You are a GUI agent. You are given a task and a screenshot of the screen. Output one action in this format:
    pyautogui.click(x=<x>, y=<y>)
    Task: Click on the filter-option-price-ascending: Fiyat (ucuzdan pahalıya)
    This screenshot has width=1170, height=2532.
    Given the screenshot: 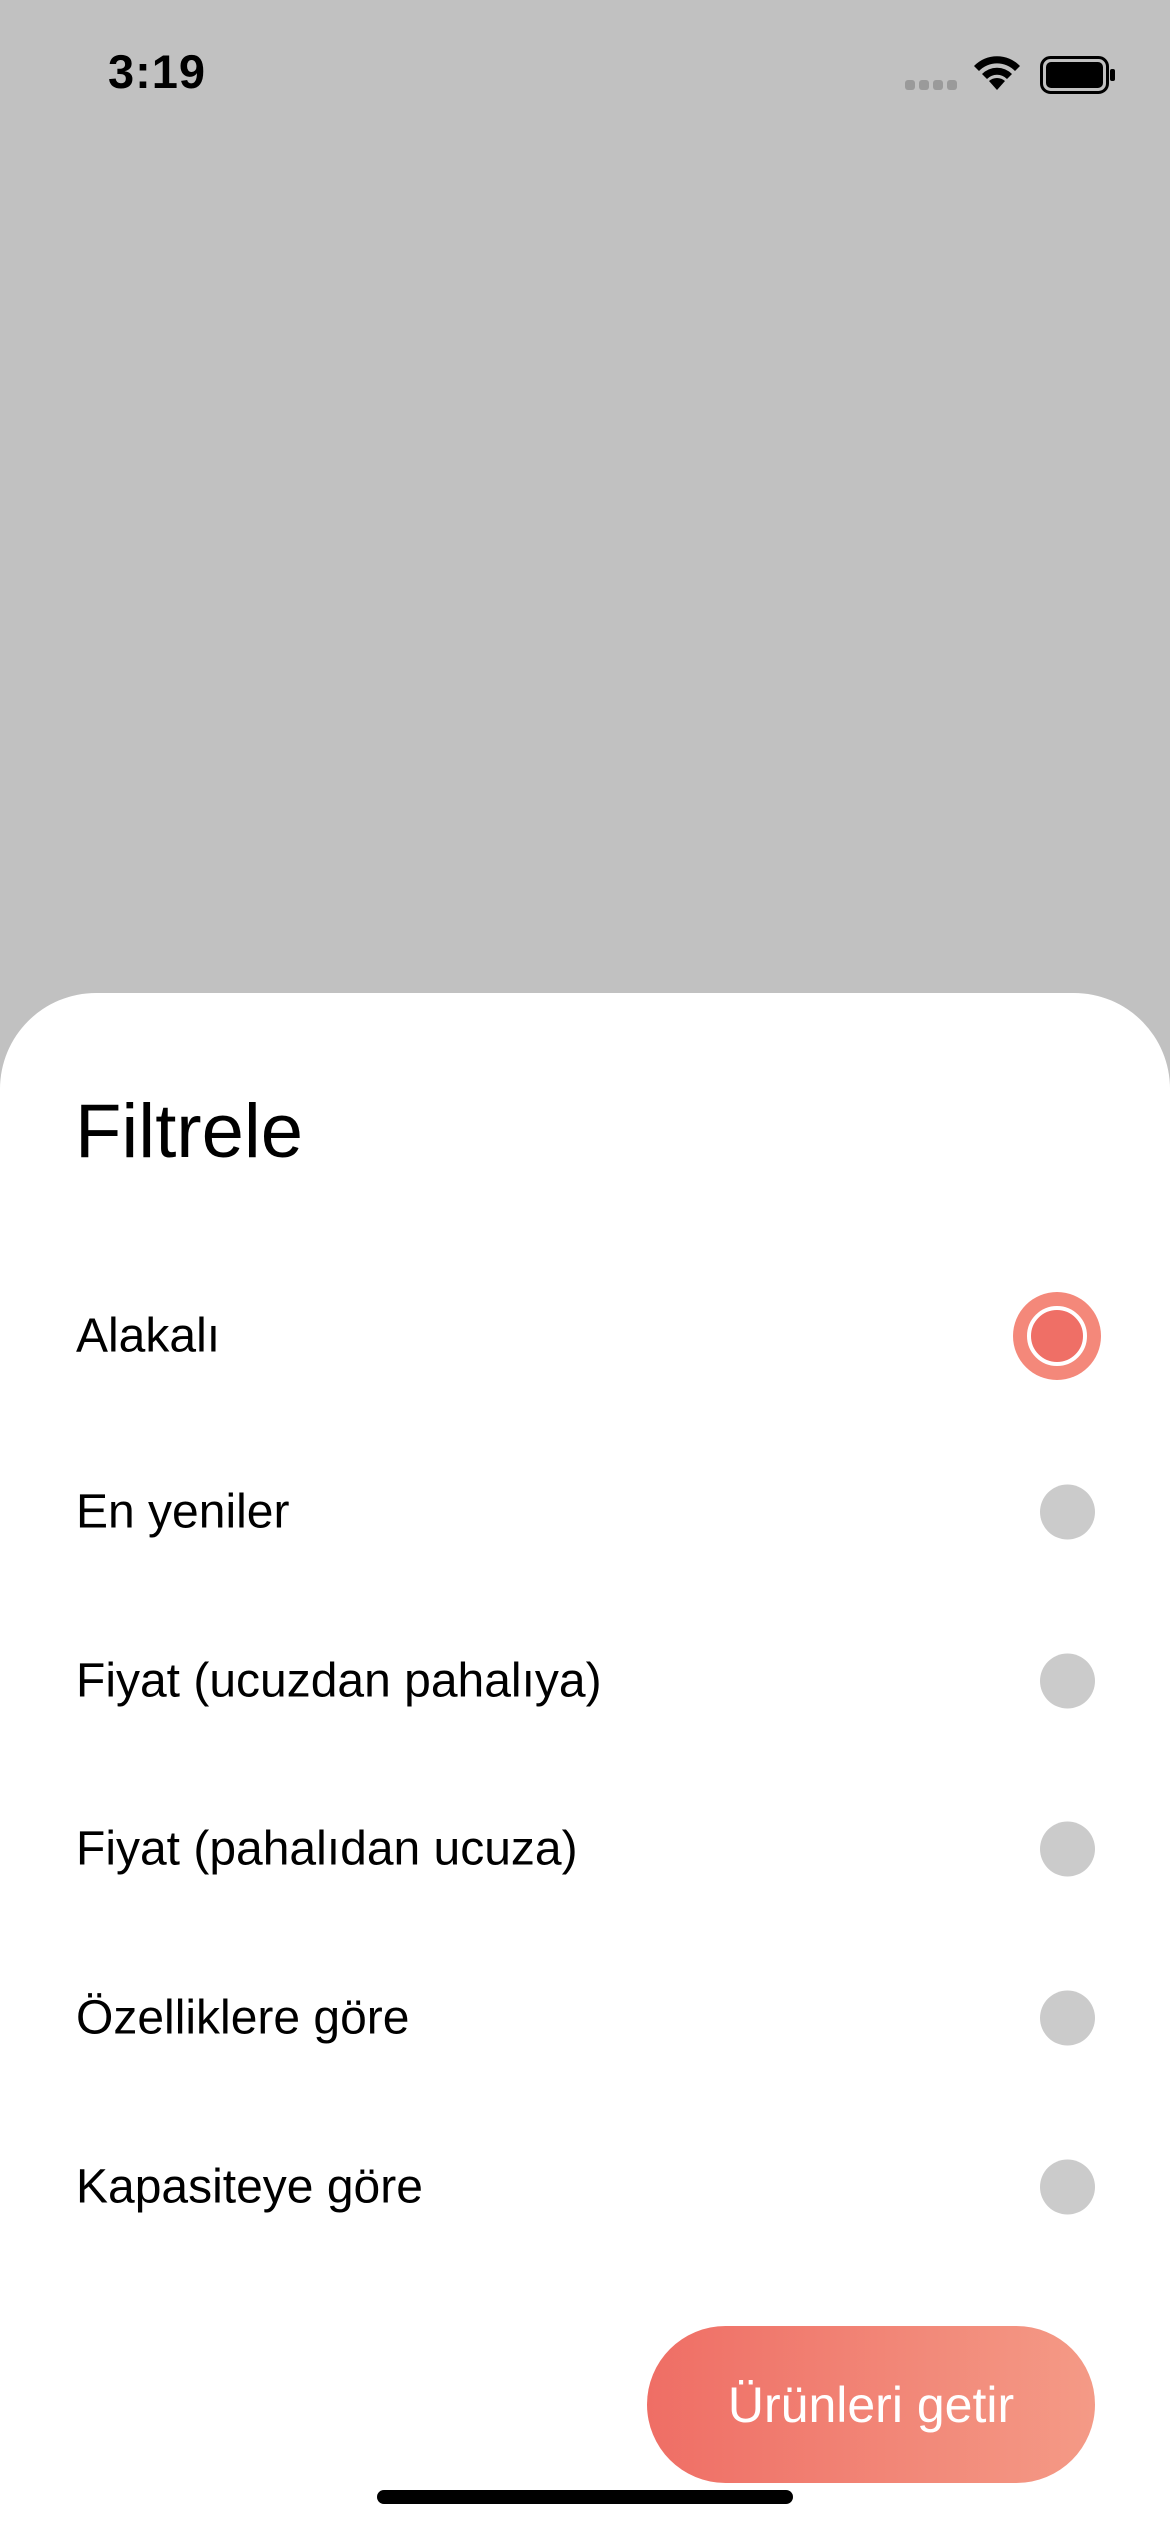 What is the action you would take?
    pyautogui.click(x=585, y=1681)
    